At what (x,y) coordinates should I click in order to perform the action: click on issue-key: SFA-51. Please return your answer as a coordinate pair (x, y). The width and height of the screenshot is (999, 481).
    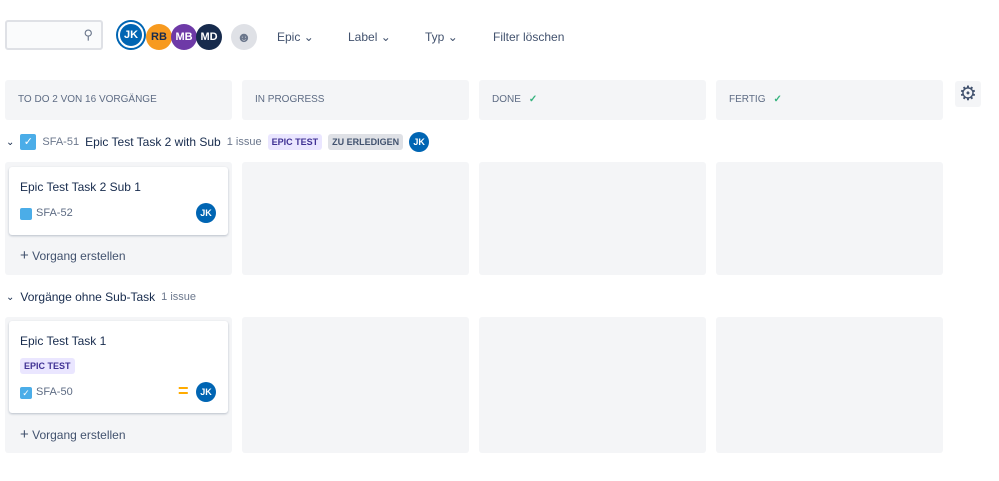
    Looking at the image, I should click on (60, 142).